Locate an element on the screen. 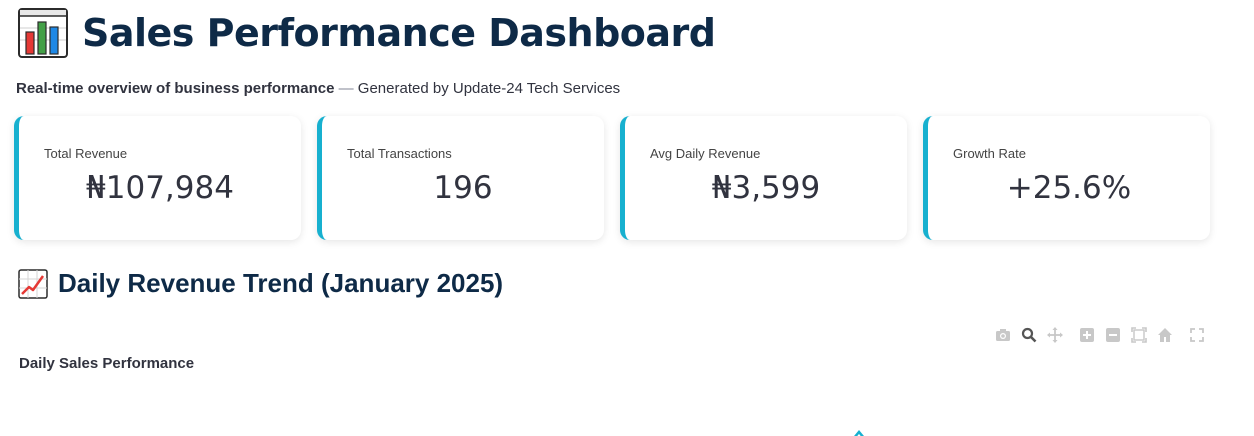 The width and height of the screenshot is (1254, 436). kpi-value: ₦107,984 is located at coordinates (160, 188).